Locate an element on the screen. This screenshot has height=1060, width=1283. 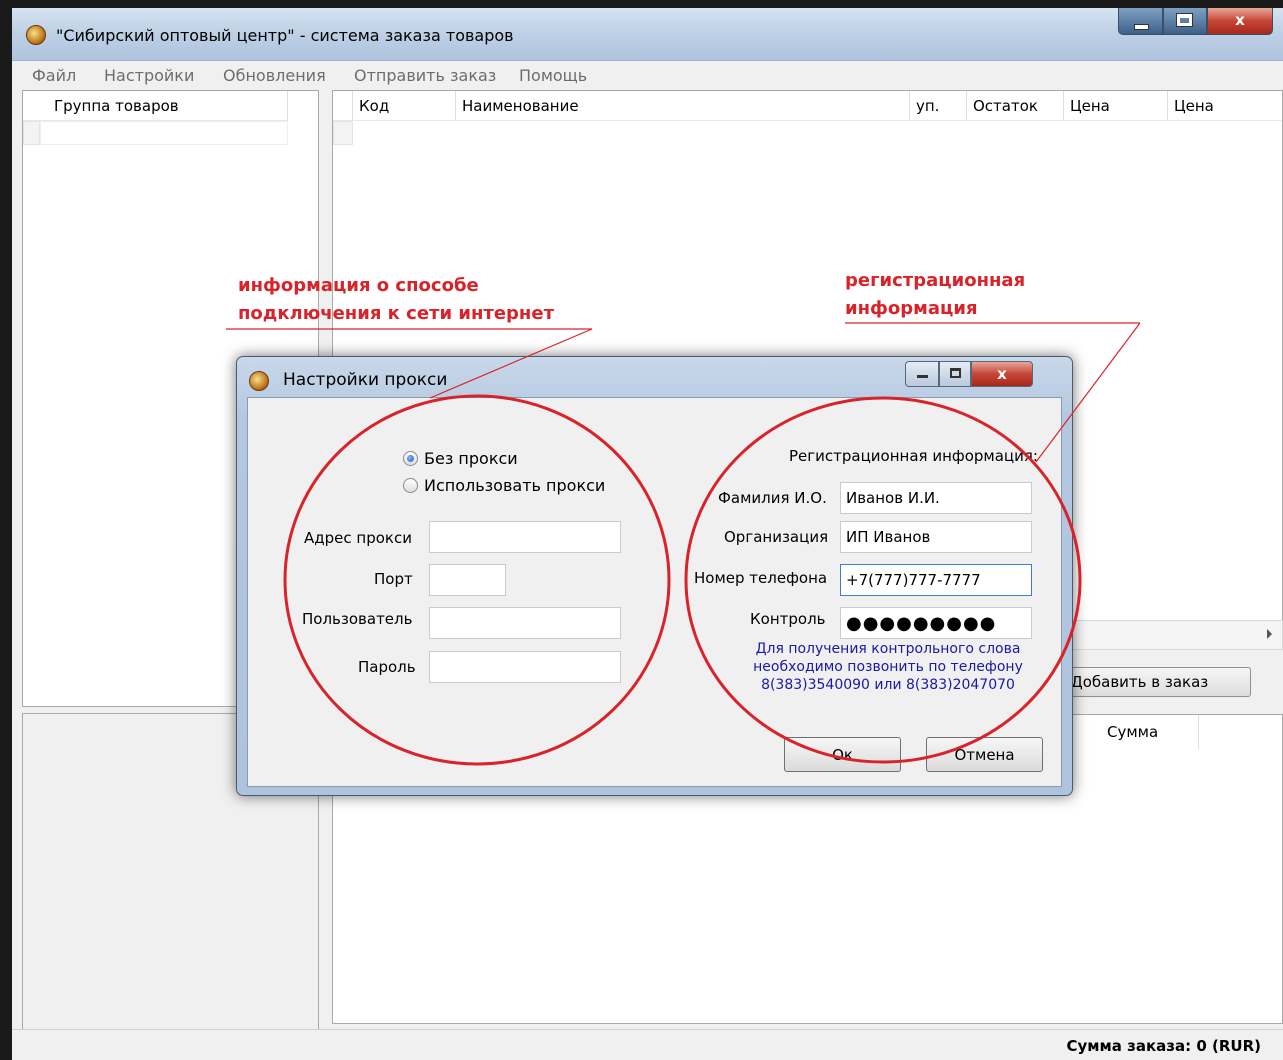
reg-name-input is located at coordinates (936, 498).